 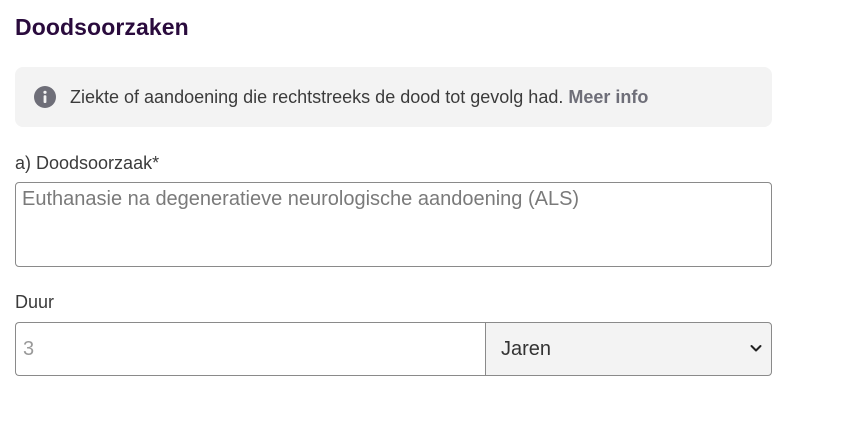 What do you see at coordinates (102, 27) in the screenshot?
I see `section-title: Doodsoorzaken` at bounding box center [102, 27].